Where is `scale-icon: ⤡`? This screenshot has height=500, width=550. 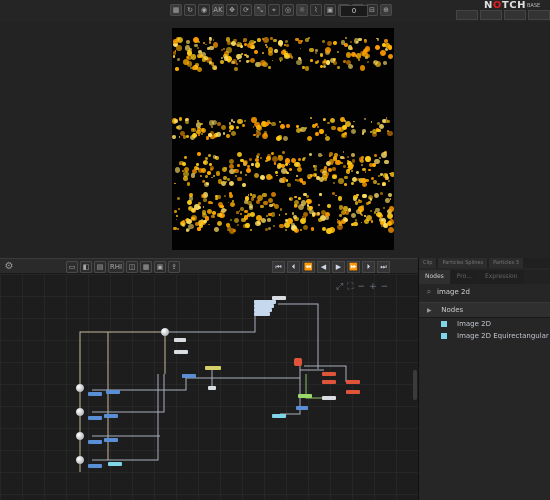 scale-icon: ⤡ is located at coordinates (260, 10).